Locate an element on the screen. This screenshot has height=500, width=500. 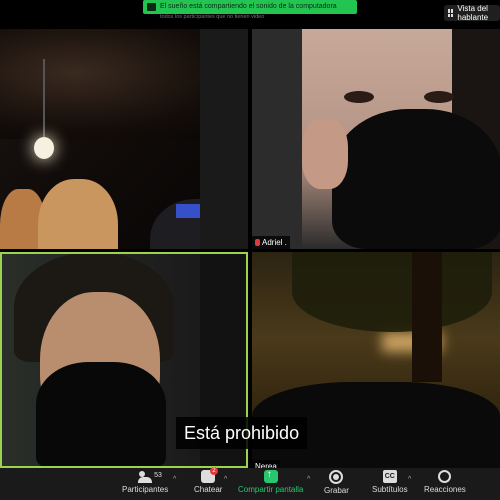
participant-name-tag: Adriel . is located at coordinates (271, 242).